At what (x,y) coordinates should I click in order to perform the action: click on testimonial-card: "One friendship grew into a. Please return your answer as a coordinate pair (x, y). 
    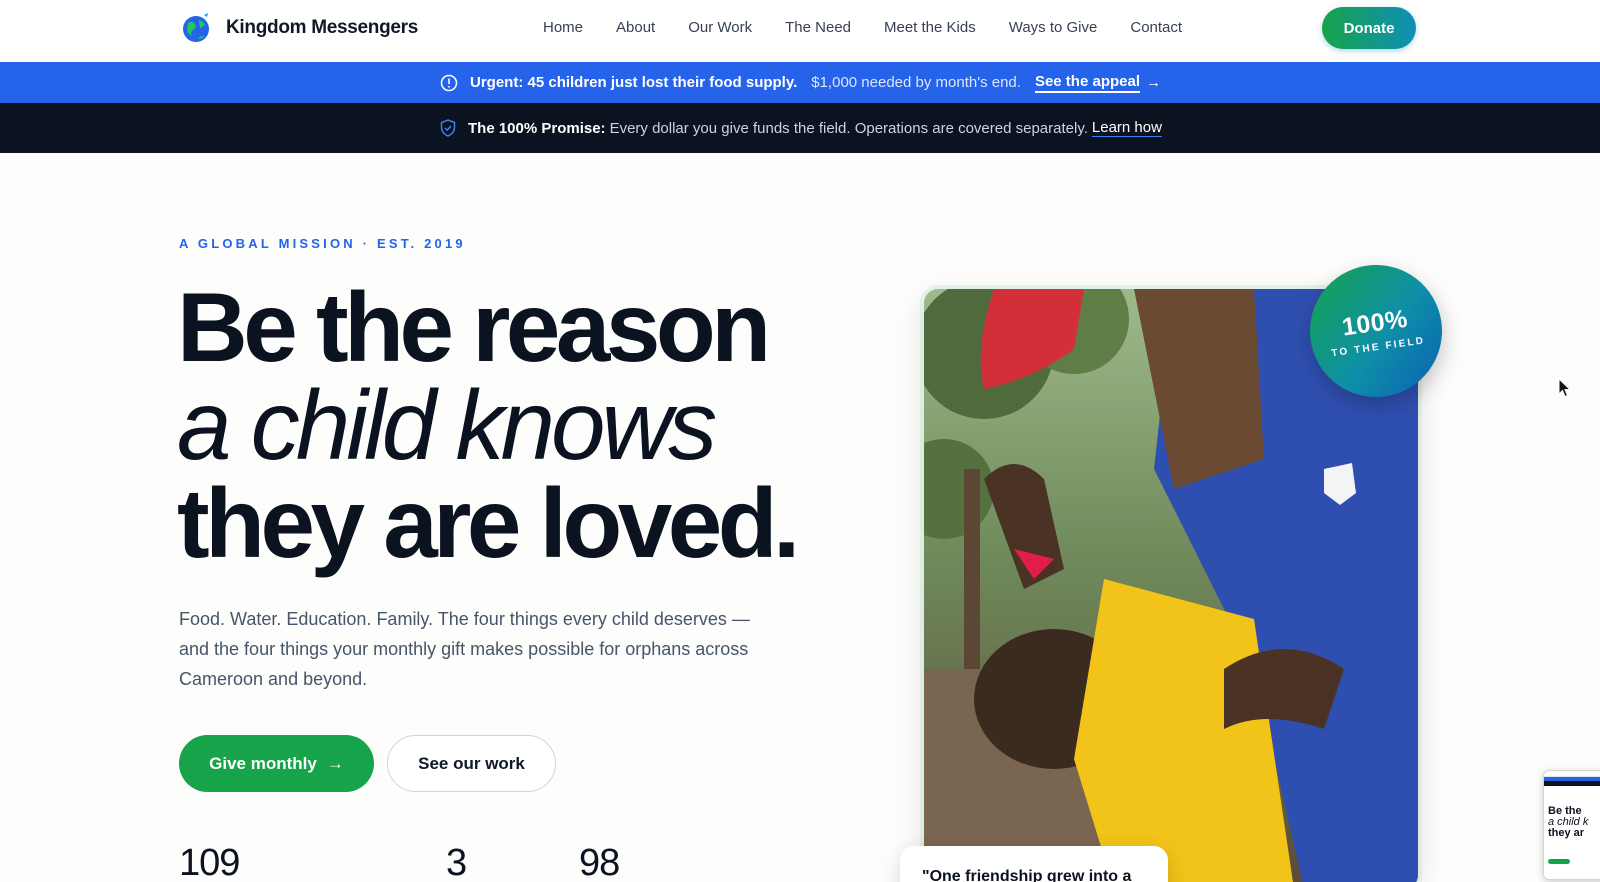
    Looking at the image, I should click on (1034, 864).